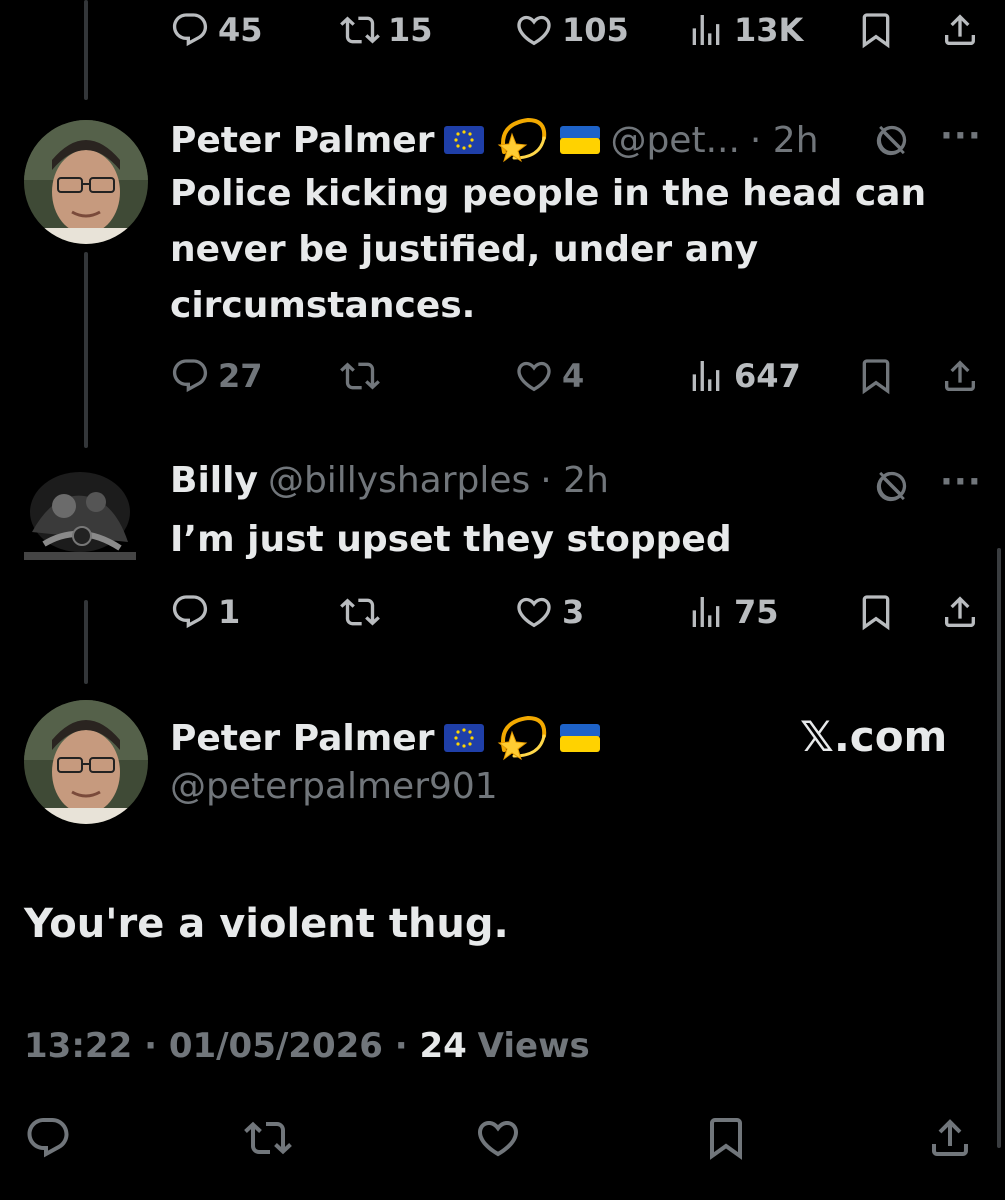 This screenshot has height=1200, width=1005. I want to click on tweet-meta: 13:22 · 01/05/2026 · 24 Views, so click(307, 1046).